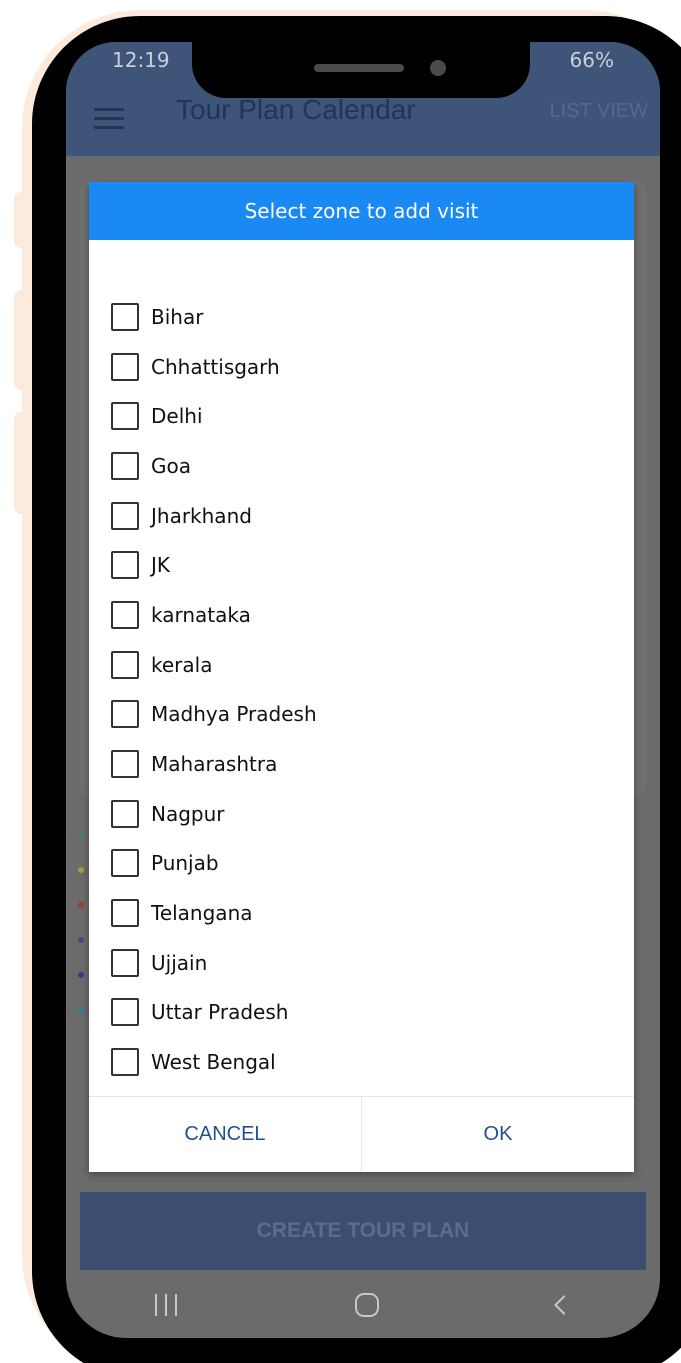 The image size is (681, 1363). What do you see at coordinates (361, 61) in the screenshot?
I see `camera-notch` at bounding box center [361, 61].